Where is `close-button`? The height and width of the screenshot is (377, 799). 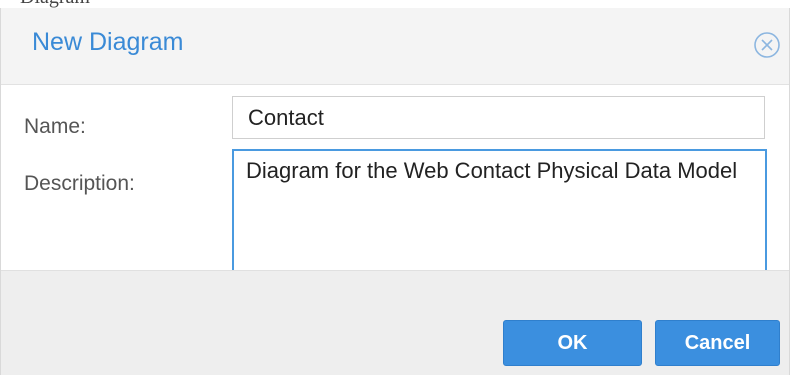 close-button is located at coordinates (767, 45).